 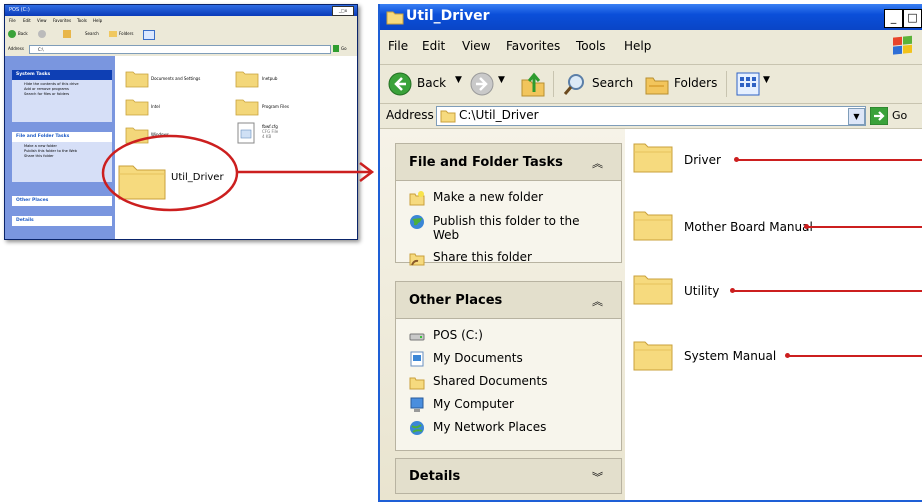 I want to click on small-menu-file: File, so click(x=12, y=21).